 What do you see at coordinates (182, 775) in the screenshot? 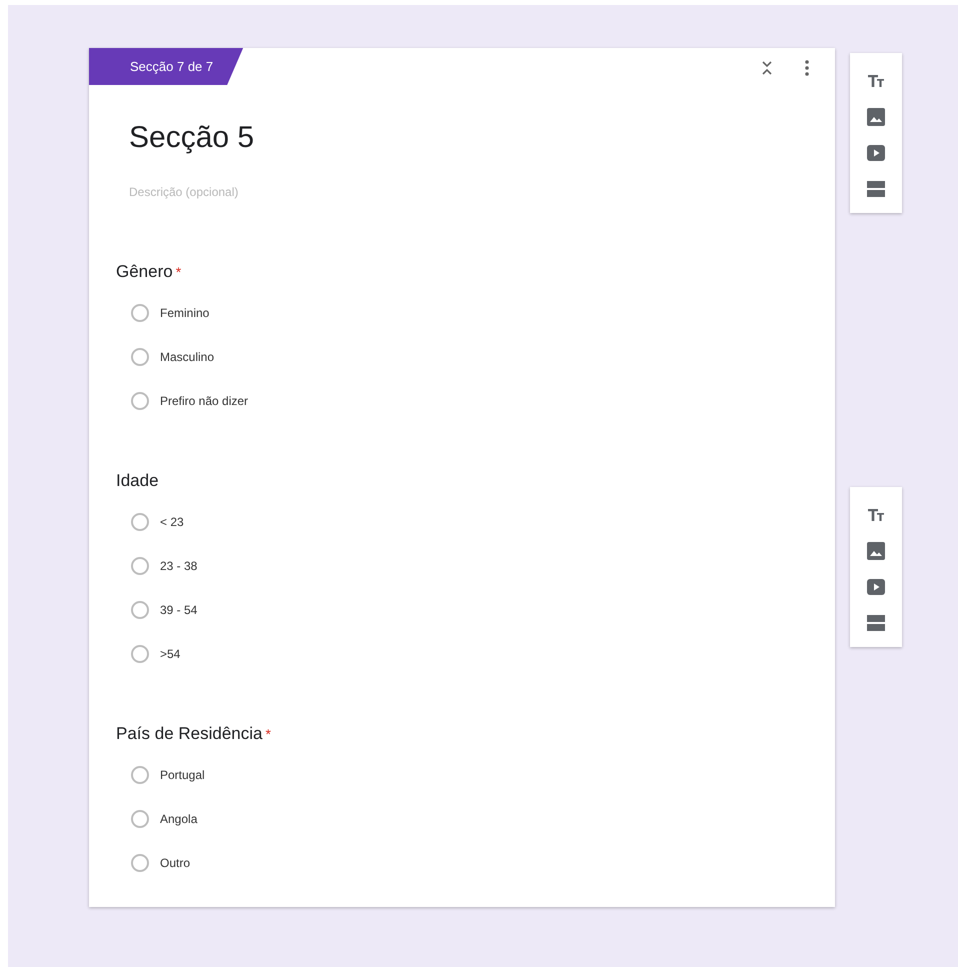
I see `option-label: Portugal` at bounding box center [182, 775].